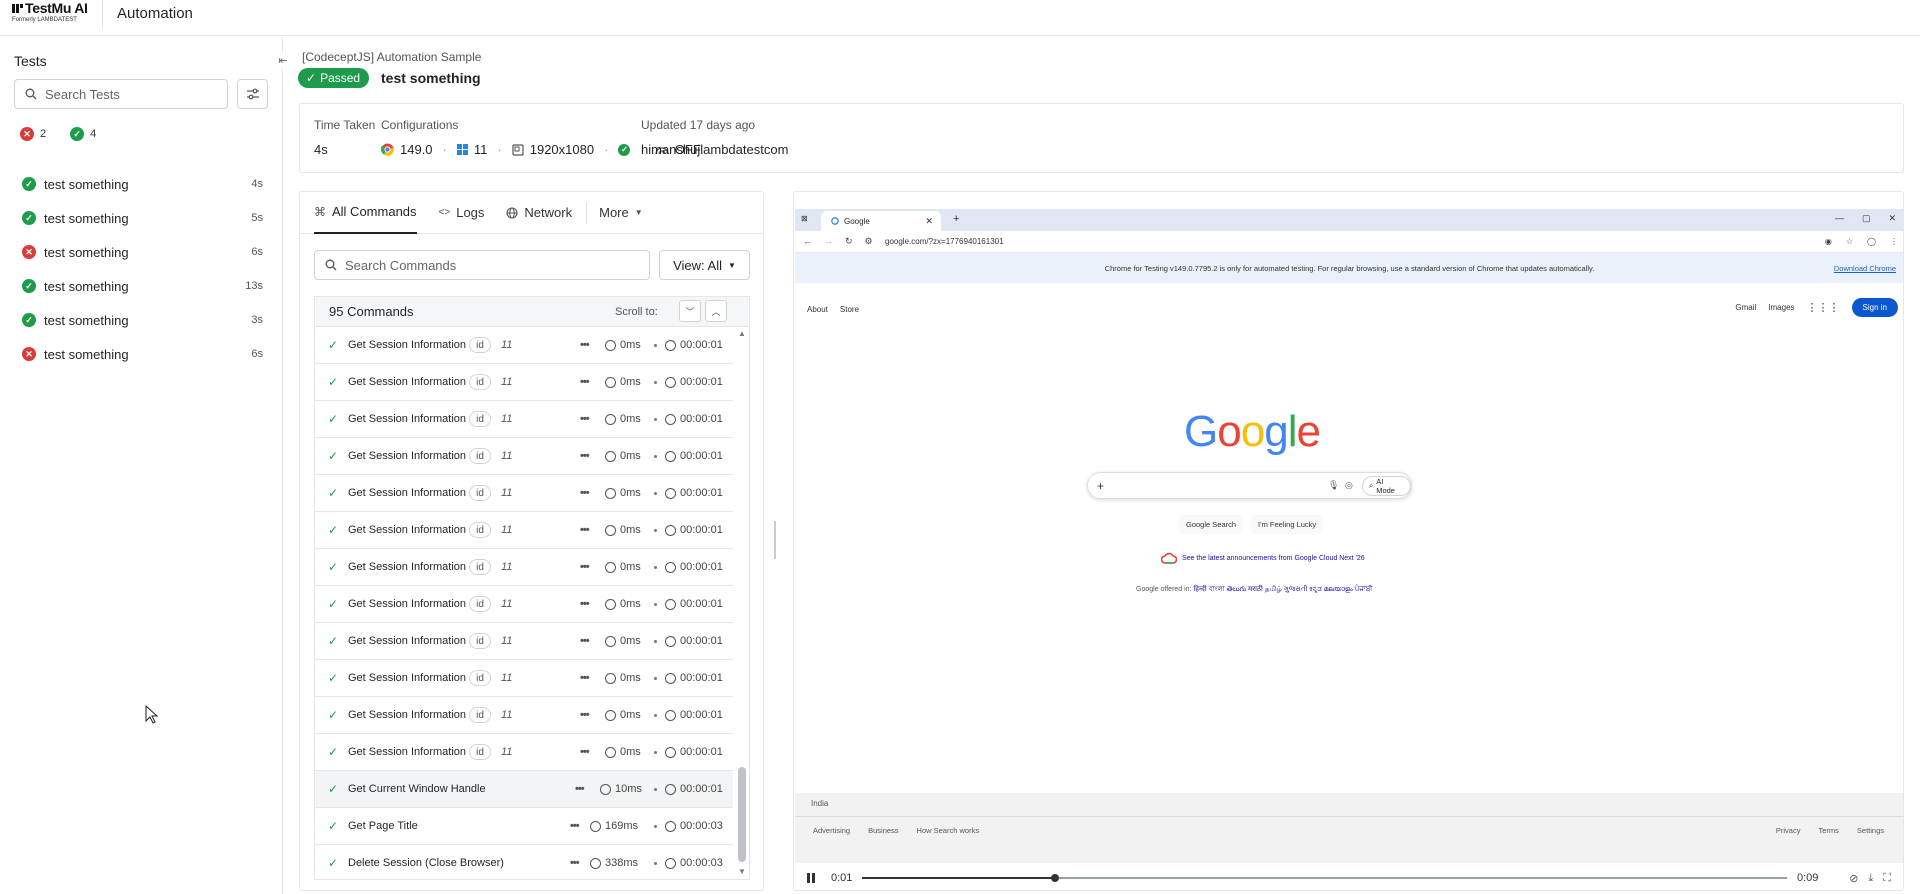  I want to click on google-logo-letter: G, so click(1201, 431).